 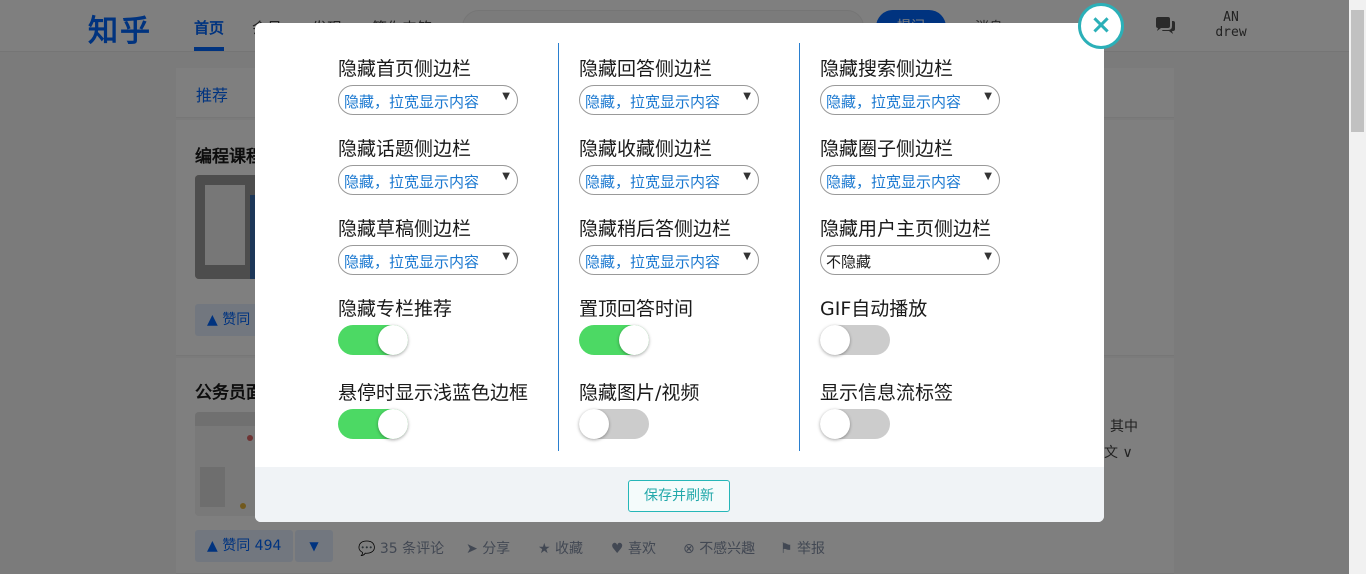 What do you see at coordinates (428, 164) in the screenshot?
I see `setting-hide-topic-sidebar: 隐藏话题侧边栏 隐藏，拉宽显示内容 ▼` at bounding box center [428, 164].